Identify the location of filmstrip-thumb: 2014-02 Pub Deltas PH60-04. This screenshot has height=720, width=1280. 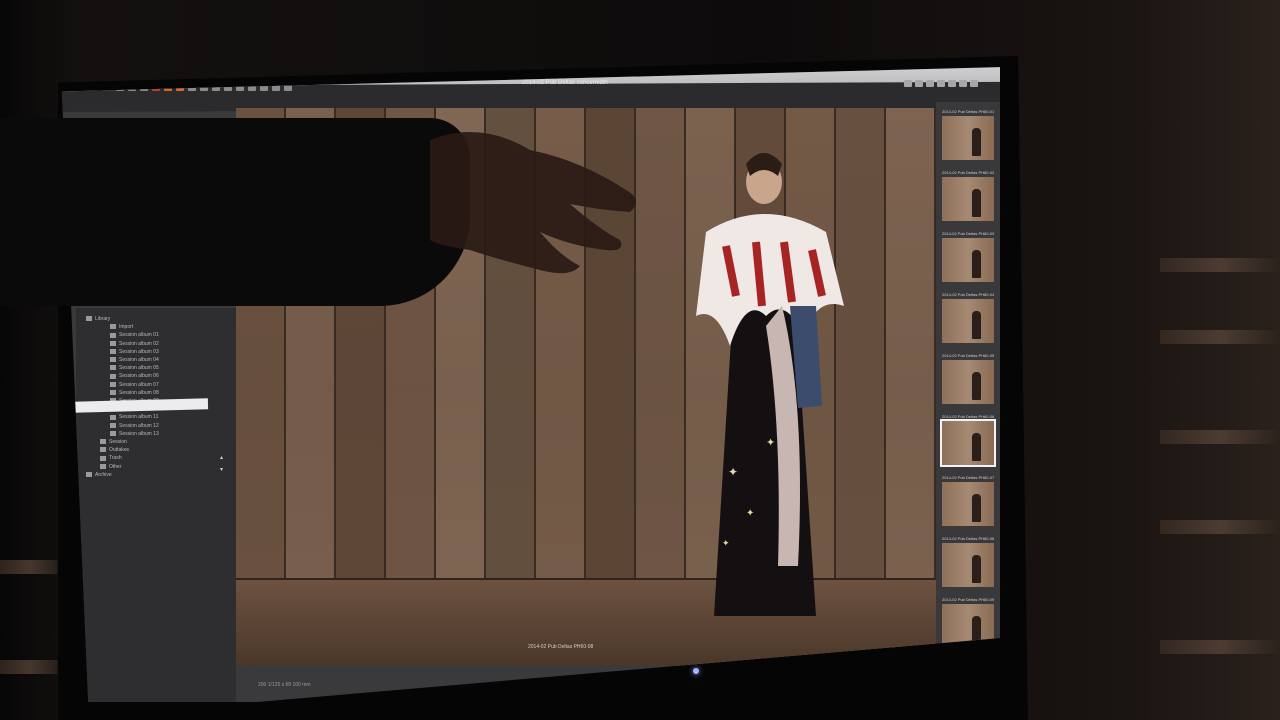
(968, 318).